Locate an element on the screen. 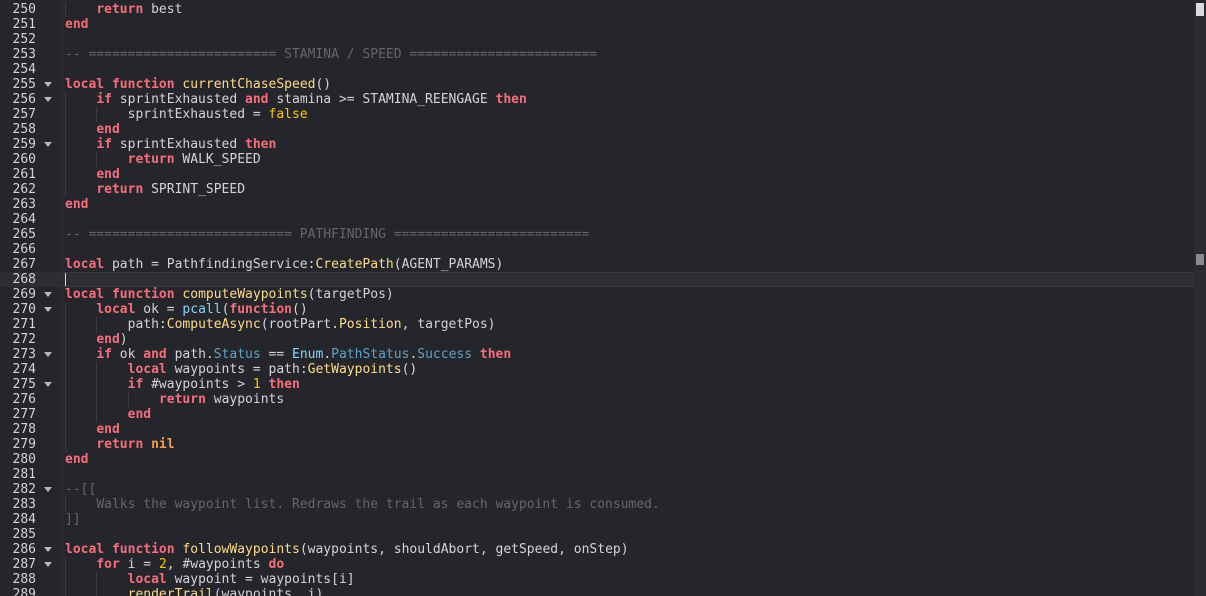  code-line: 278 end is located at coordinates (597, 429).